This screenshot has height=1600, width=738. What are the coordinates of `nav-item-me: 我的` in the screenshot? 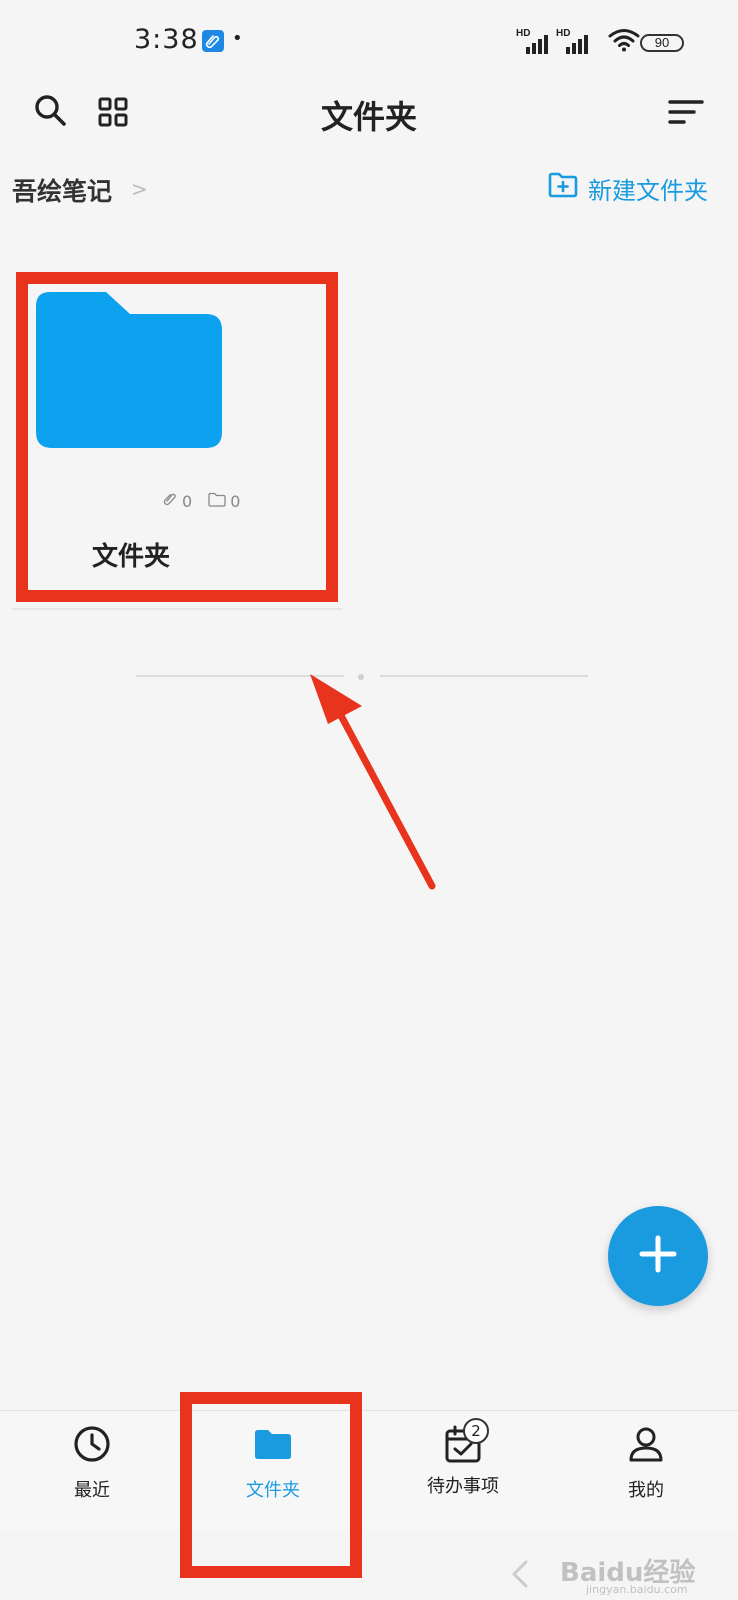 It's located at (646, 1464).